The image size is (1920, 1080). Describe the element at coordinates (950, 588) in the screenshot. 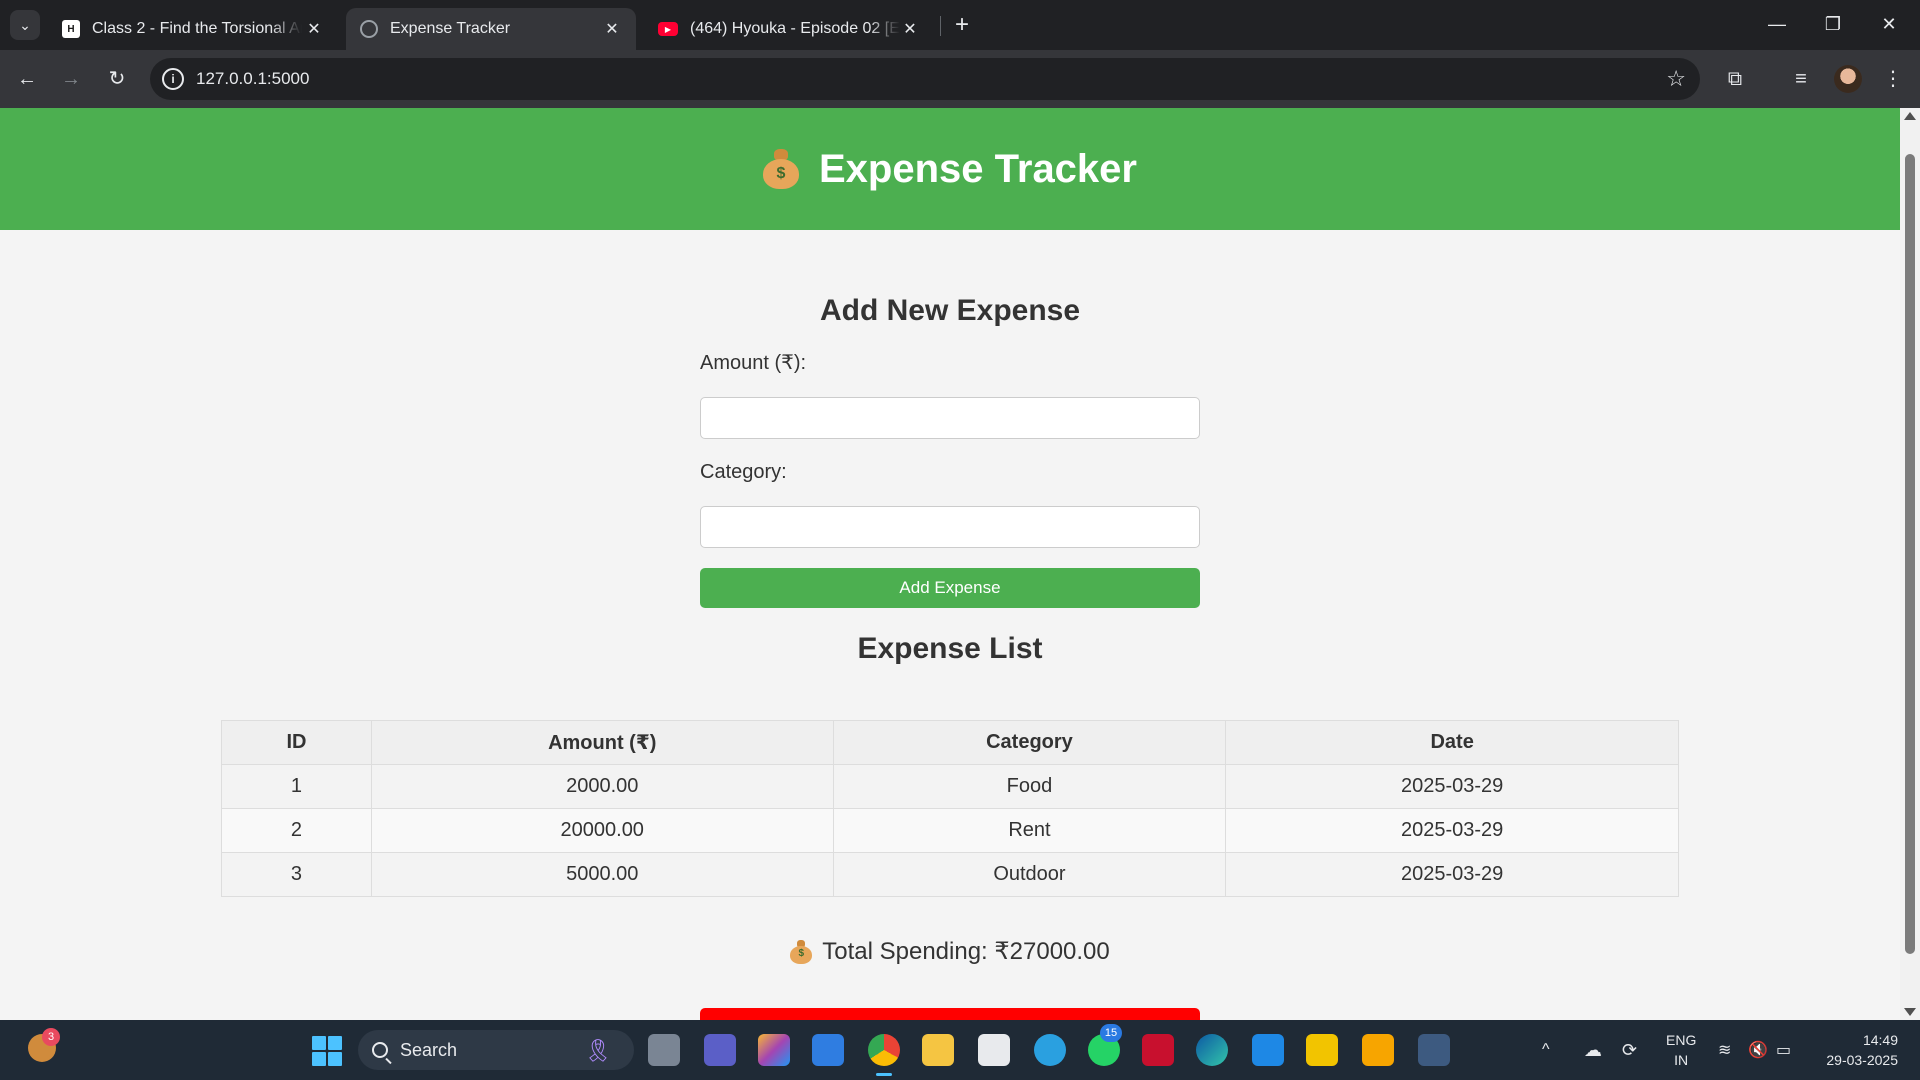

I see `add-expense-button: Add Expense` at that location.